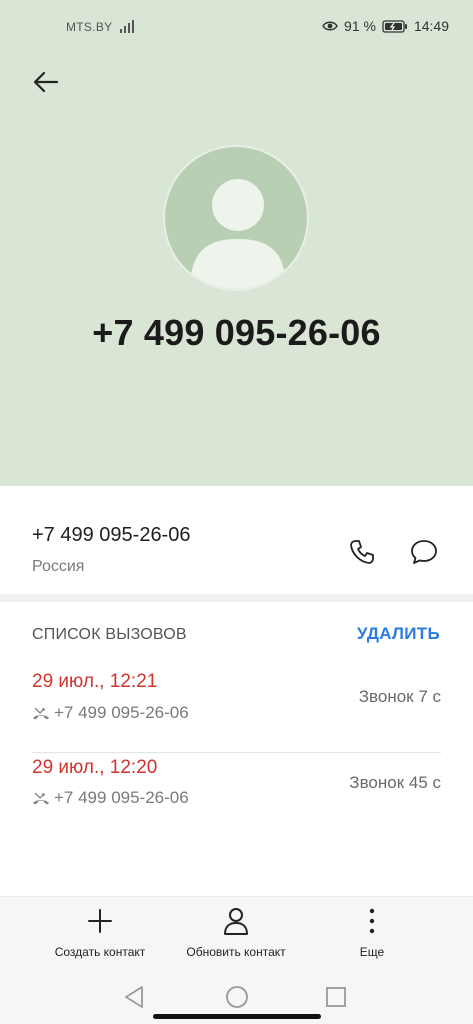 Image resolution: width=473 pixels, height=1024 pixels. What do you see at coordinates (237, 1016) in the screenshot?
I see `home-indicator` at bounding box center [237, 1016].